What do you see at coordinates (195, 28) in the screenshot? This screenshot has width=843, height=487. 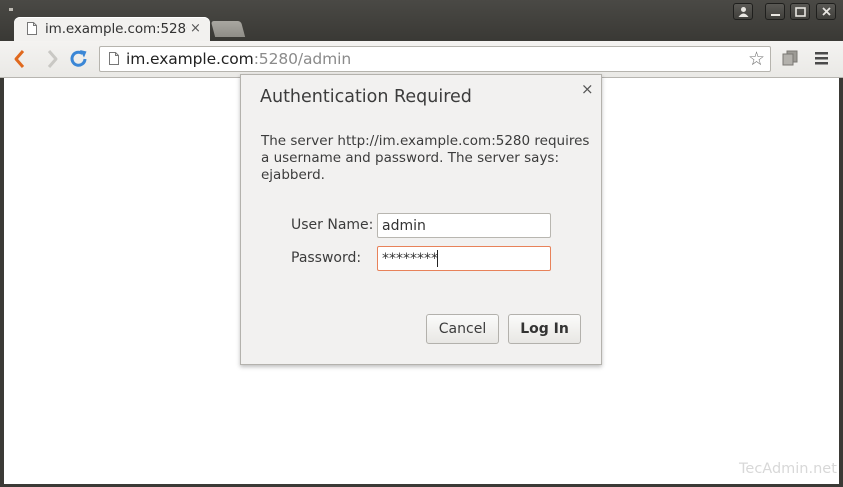 I see `tab-close-icon: ×` at bounding box center [195, 28].